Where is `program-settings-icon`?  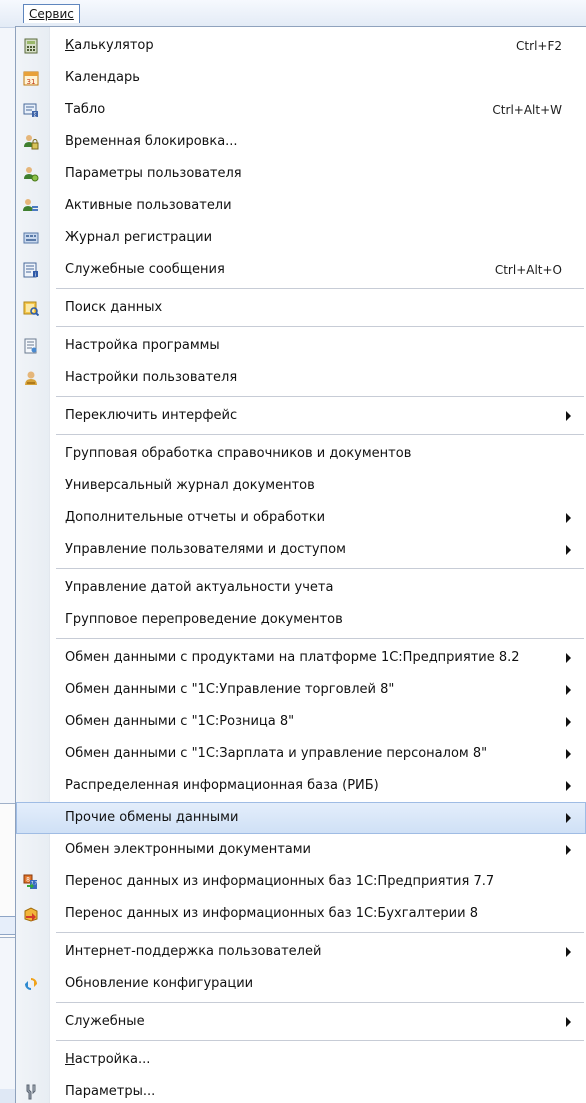
program-settings-icon is located at coordinates (31, 346).